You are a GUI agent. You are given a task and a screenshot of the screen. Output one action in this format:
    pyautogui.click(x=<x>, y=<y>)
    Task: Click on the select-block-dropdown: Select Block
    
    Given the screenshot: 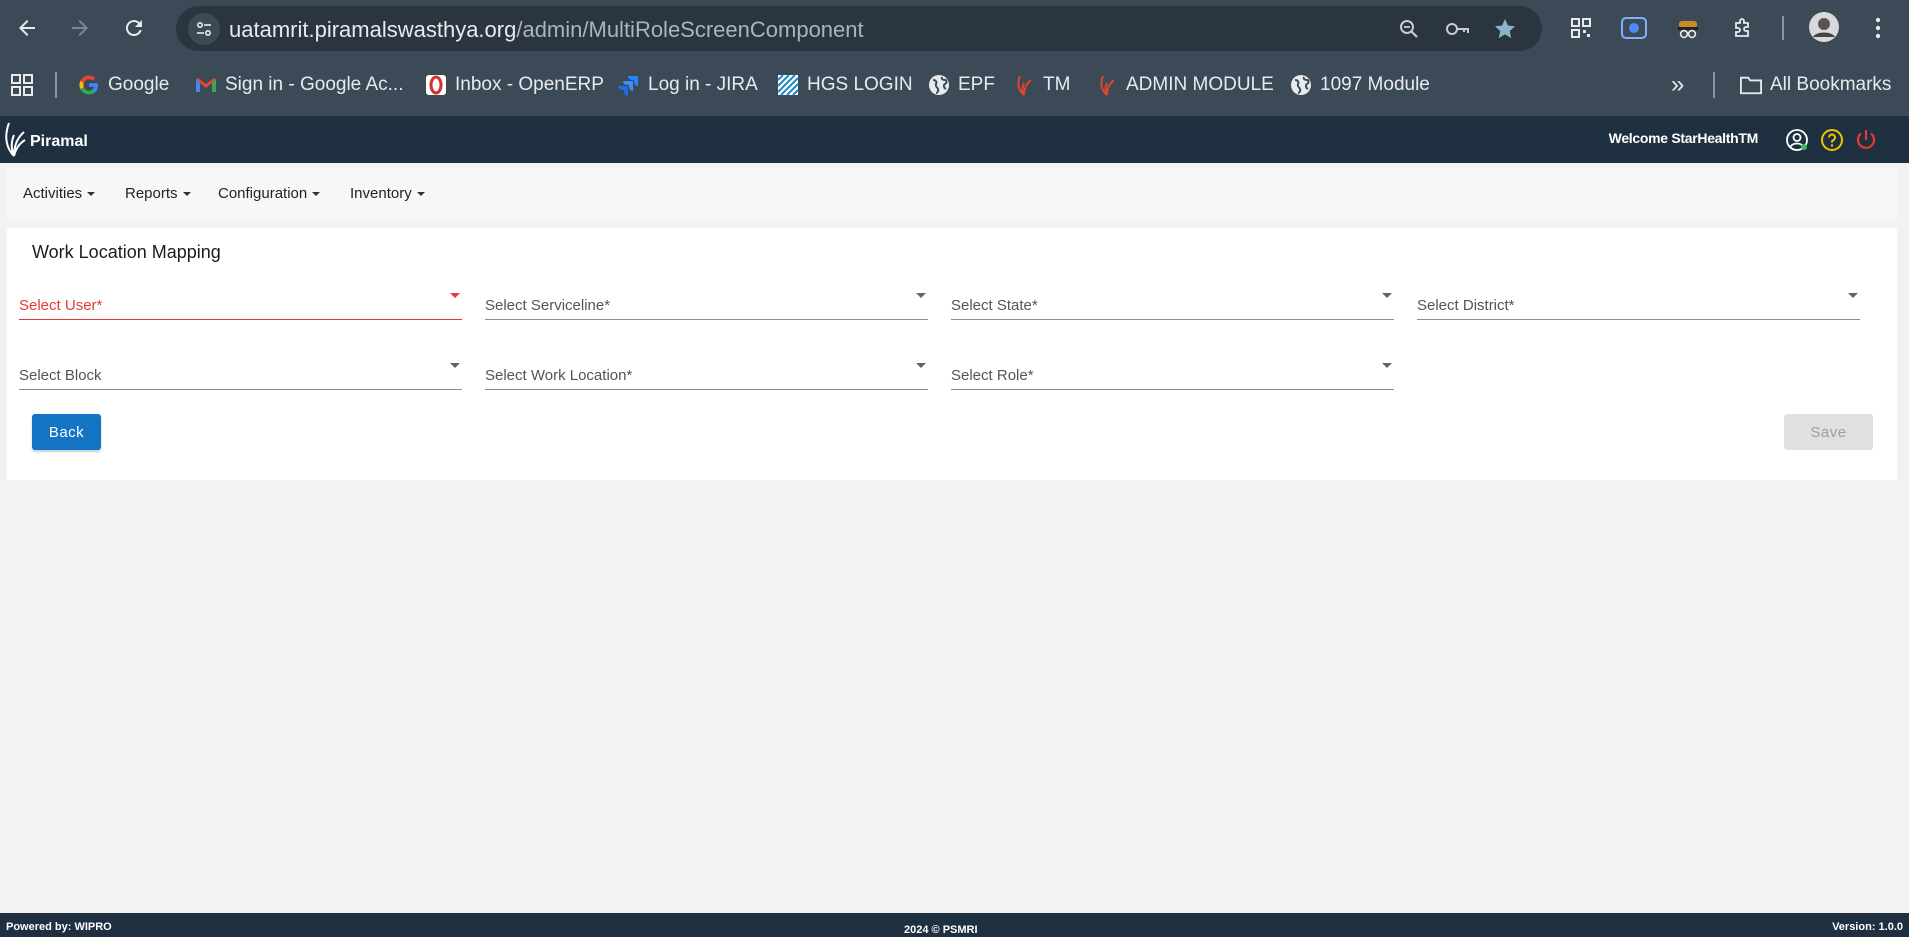 What is the action you would take?
    pyautogui.click(x=240, y=370)
    